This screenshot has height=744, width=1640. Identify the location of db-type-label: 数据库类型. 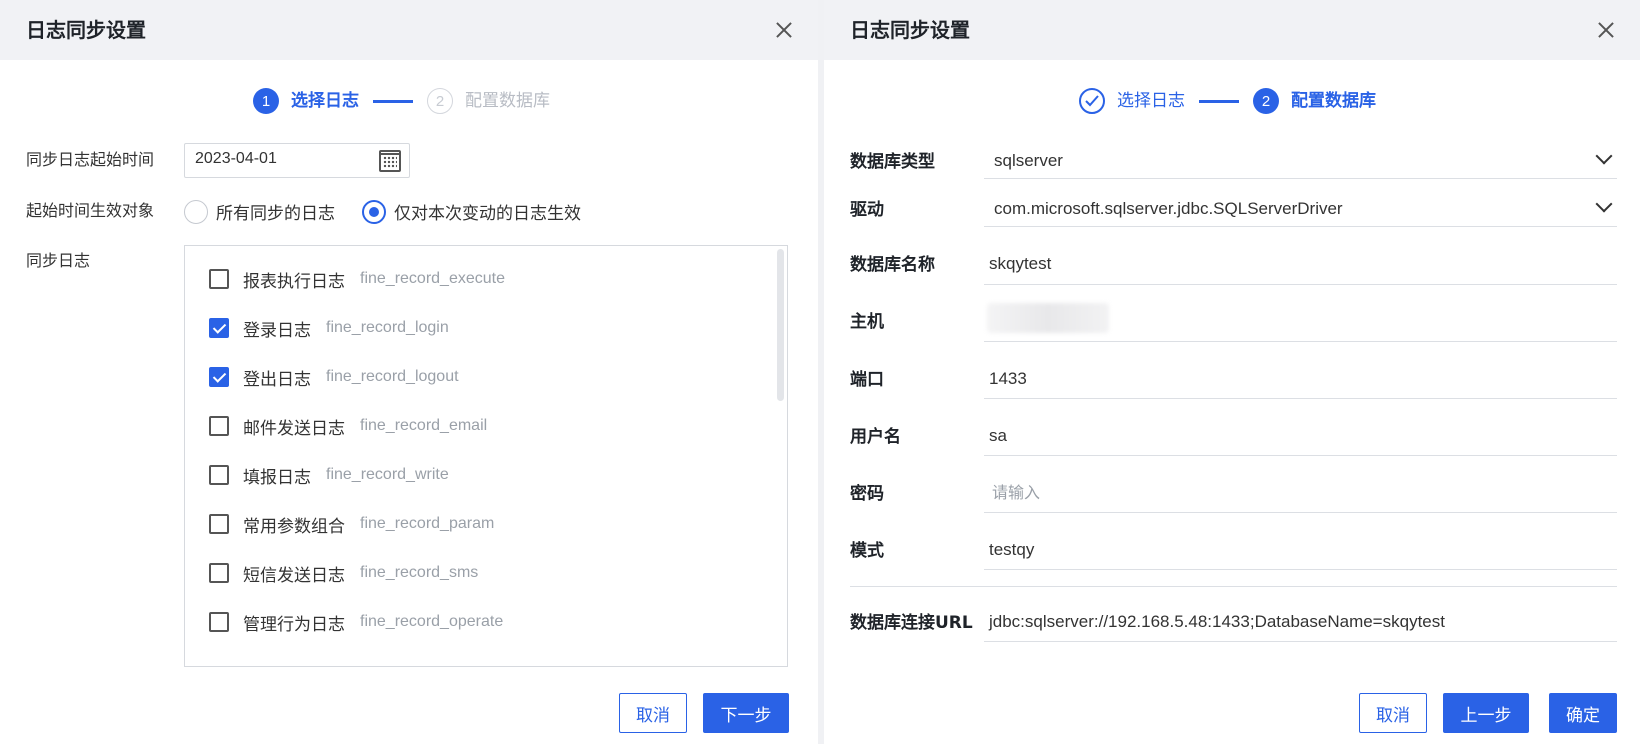
(892, 162).